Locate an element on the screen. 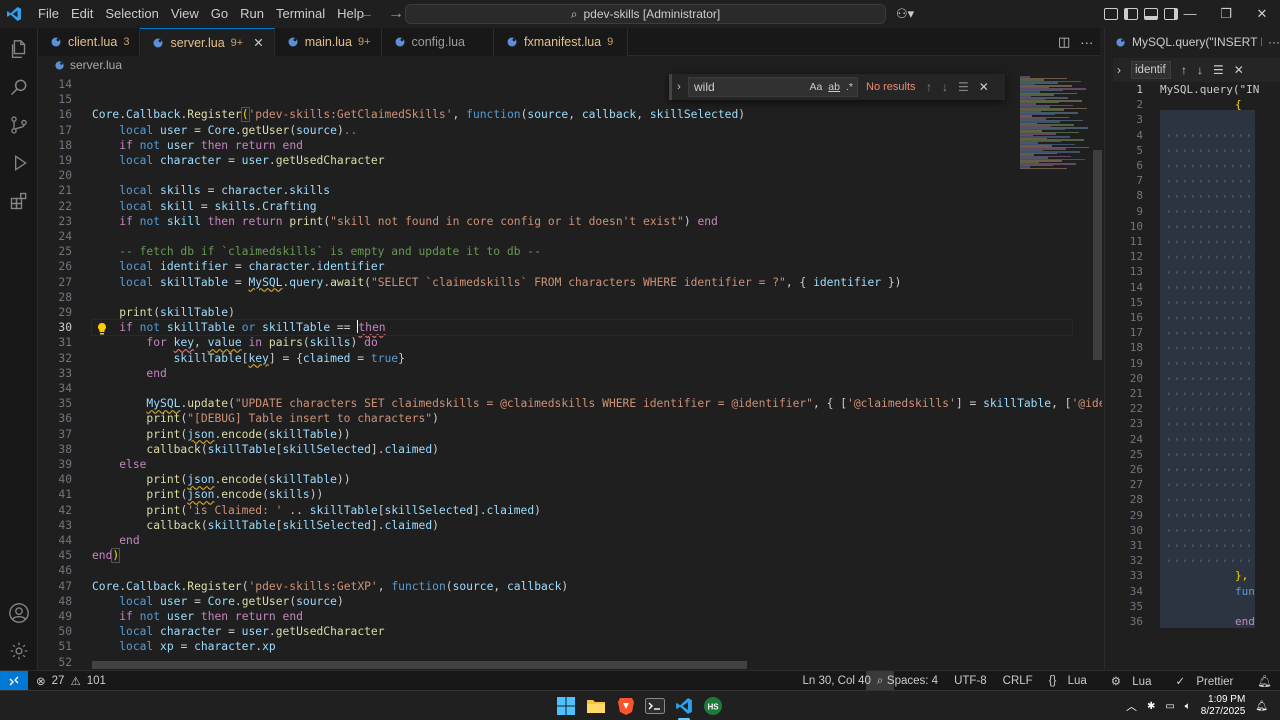 This screenshot has width=1280, height=720. search-view-icon is located at coordinates (19, 87).